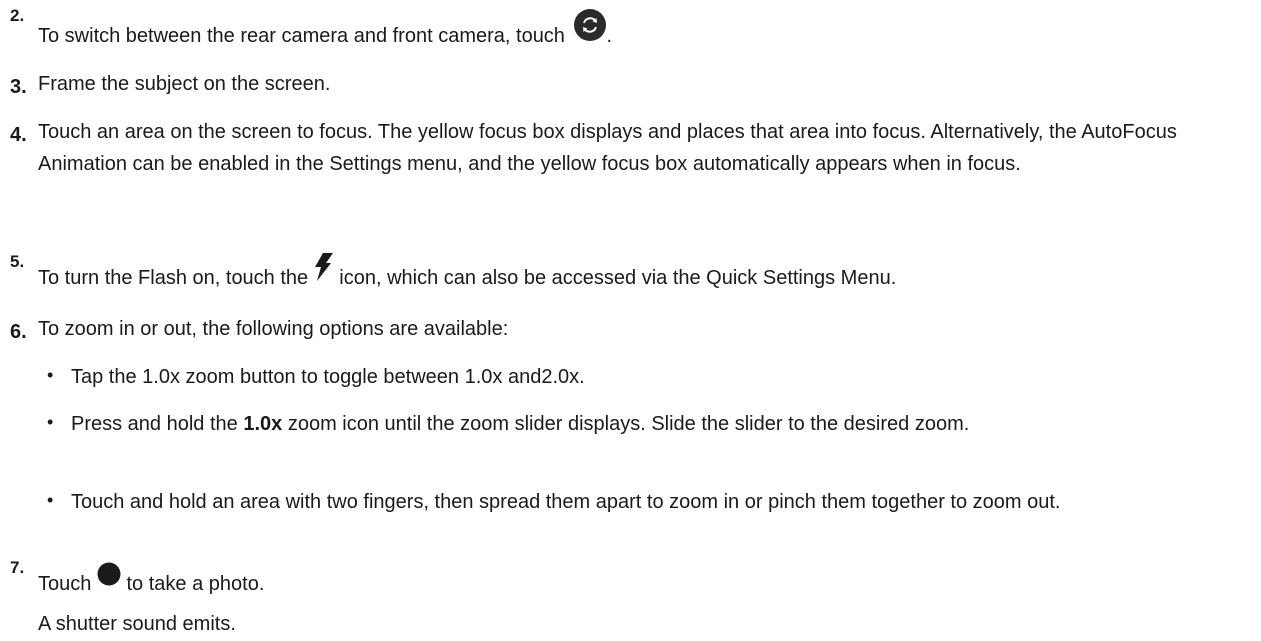 This screenshot has width=1261, height=641. Describe the element at coordinates (324, 271) in the screenshot. I see `flash-icon` at that location.